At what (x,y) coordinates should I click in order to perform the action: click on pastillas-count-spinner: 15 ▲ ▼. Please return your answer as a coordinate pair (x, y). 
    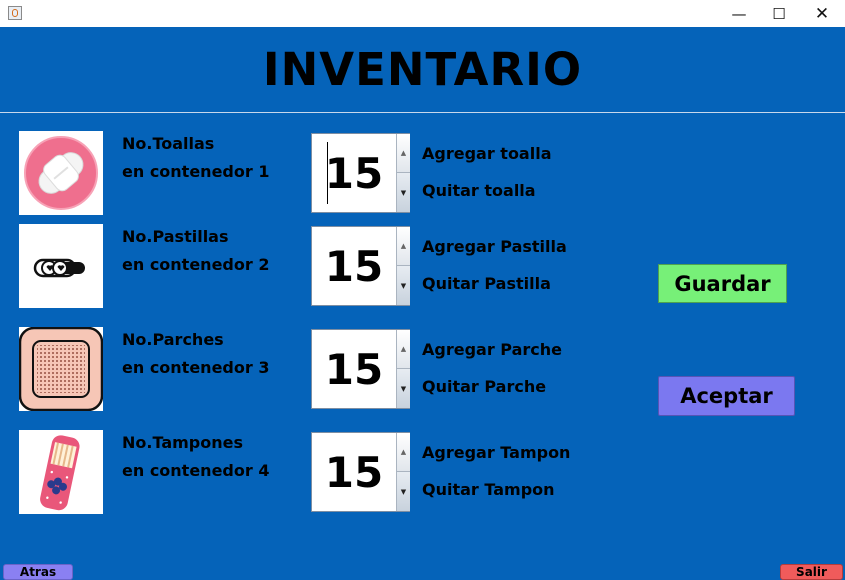
    Looking at the image, I should click on (360, 266).